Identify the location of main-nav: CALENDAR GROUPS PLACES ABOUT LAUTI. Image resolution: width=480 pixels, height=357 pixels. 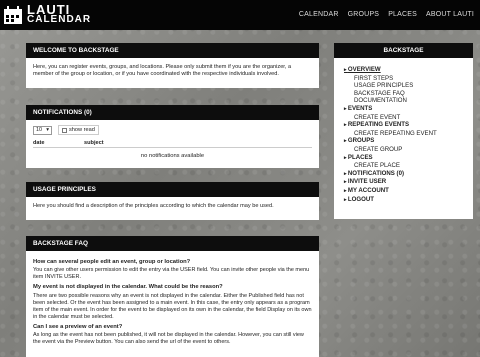
(386, 14).